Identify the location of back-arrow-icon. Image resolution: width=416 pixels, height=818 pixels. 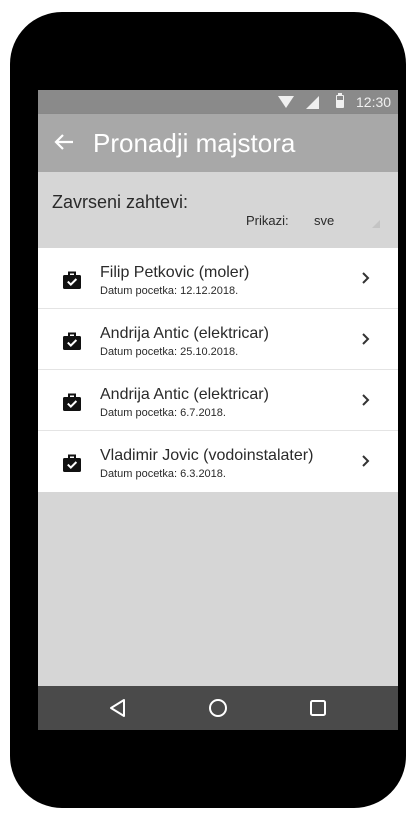
(65, 142).